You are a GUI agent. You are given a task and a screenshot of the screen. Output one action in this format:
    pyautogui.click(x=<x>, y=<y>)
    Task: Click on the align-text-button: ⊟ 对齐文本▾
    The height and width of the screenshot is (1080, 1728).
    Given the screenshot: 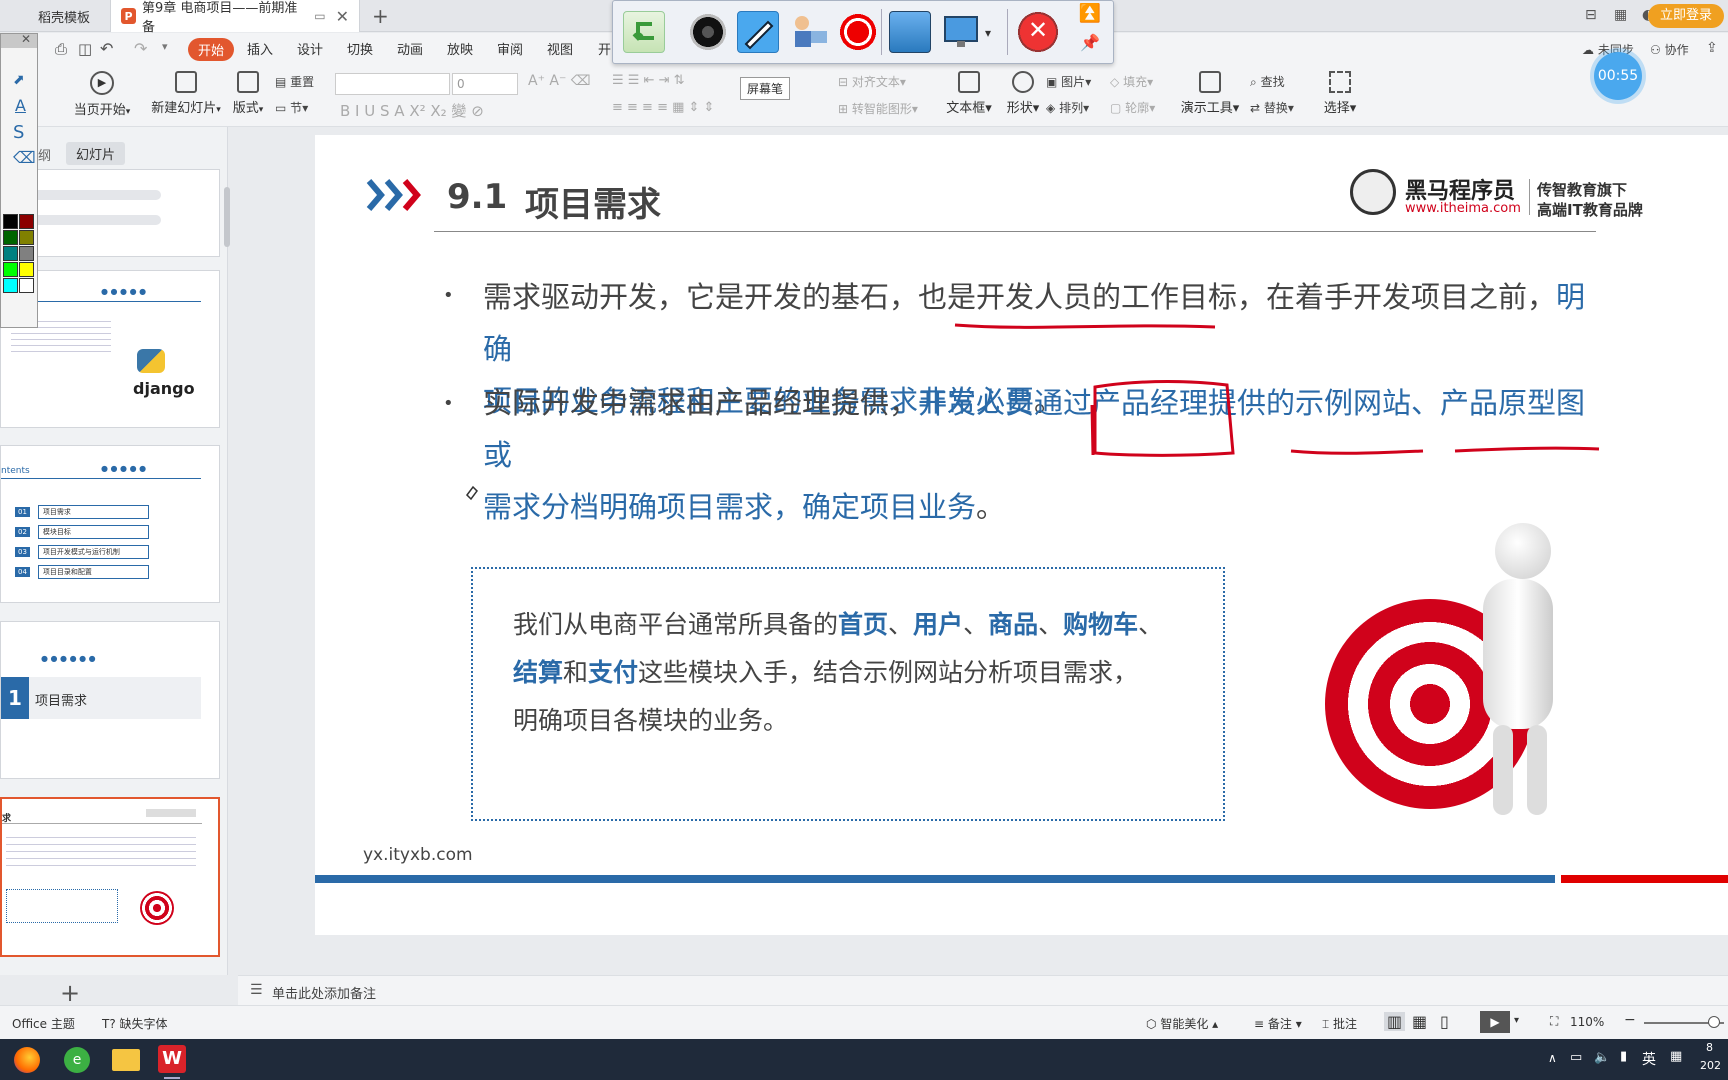 What is the action you would take?
    pyautogui.click(x=872, y=81)
    